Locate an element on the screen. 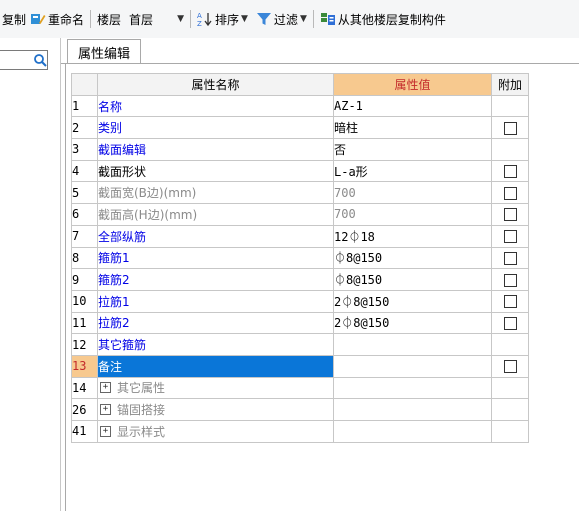 This screenshot has width=579, height=511. table-row: 8 箍筋1 ⏀8@150 is located at coordinates (300, 258).